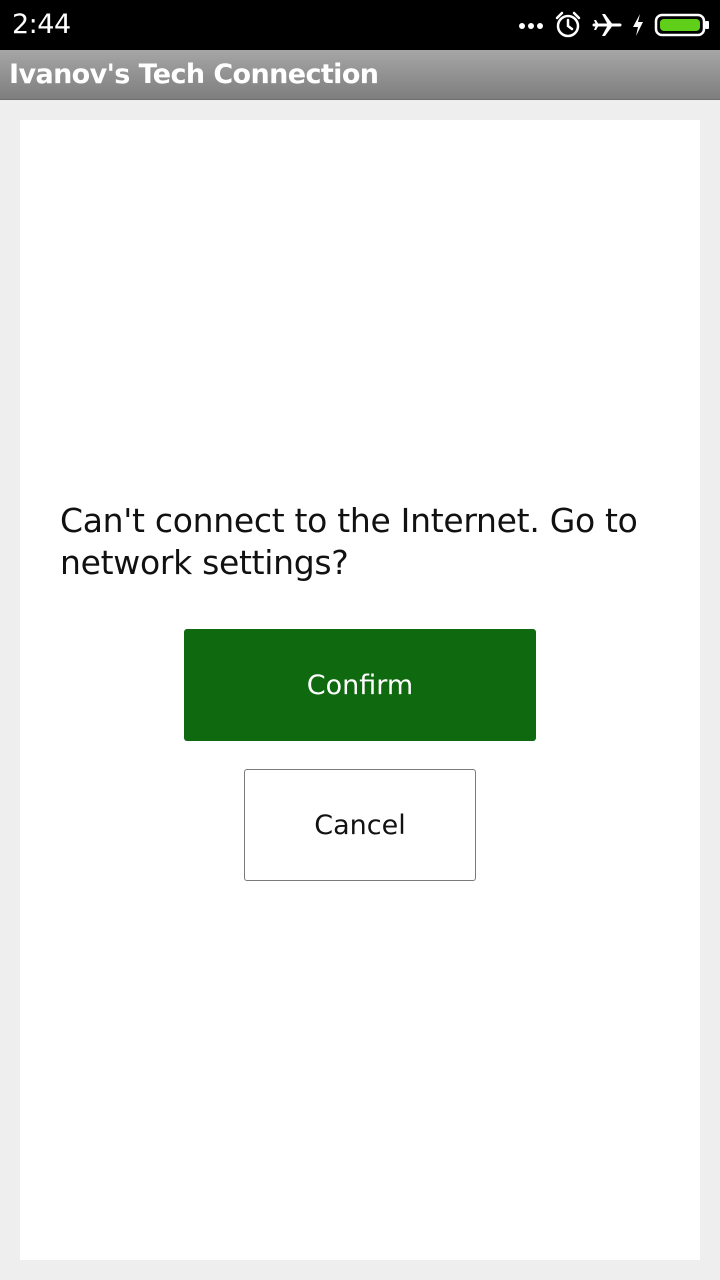  I want to click on airplane-mode-icon, so click(607, 25).